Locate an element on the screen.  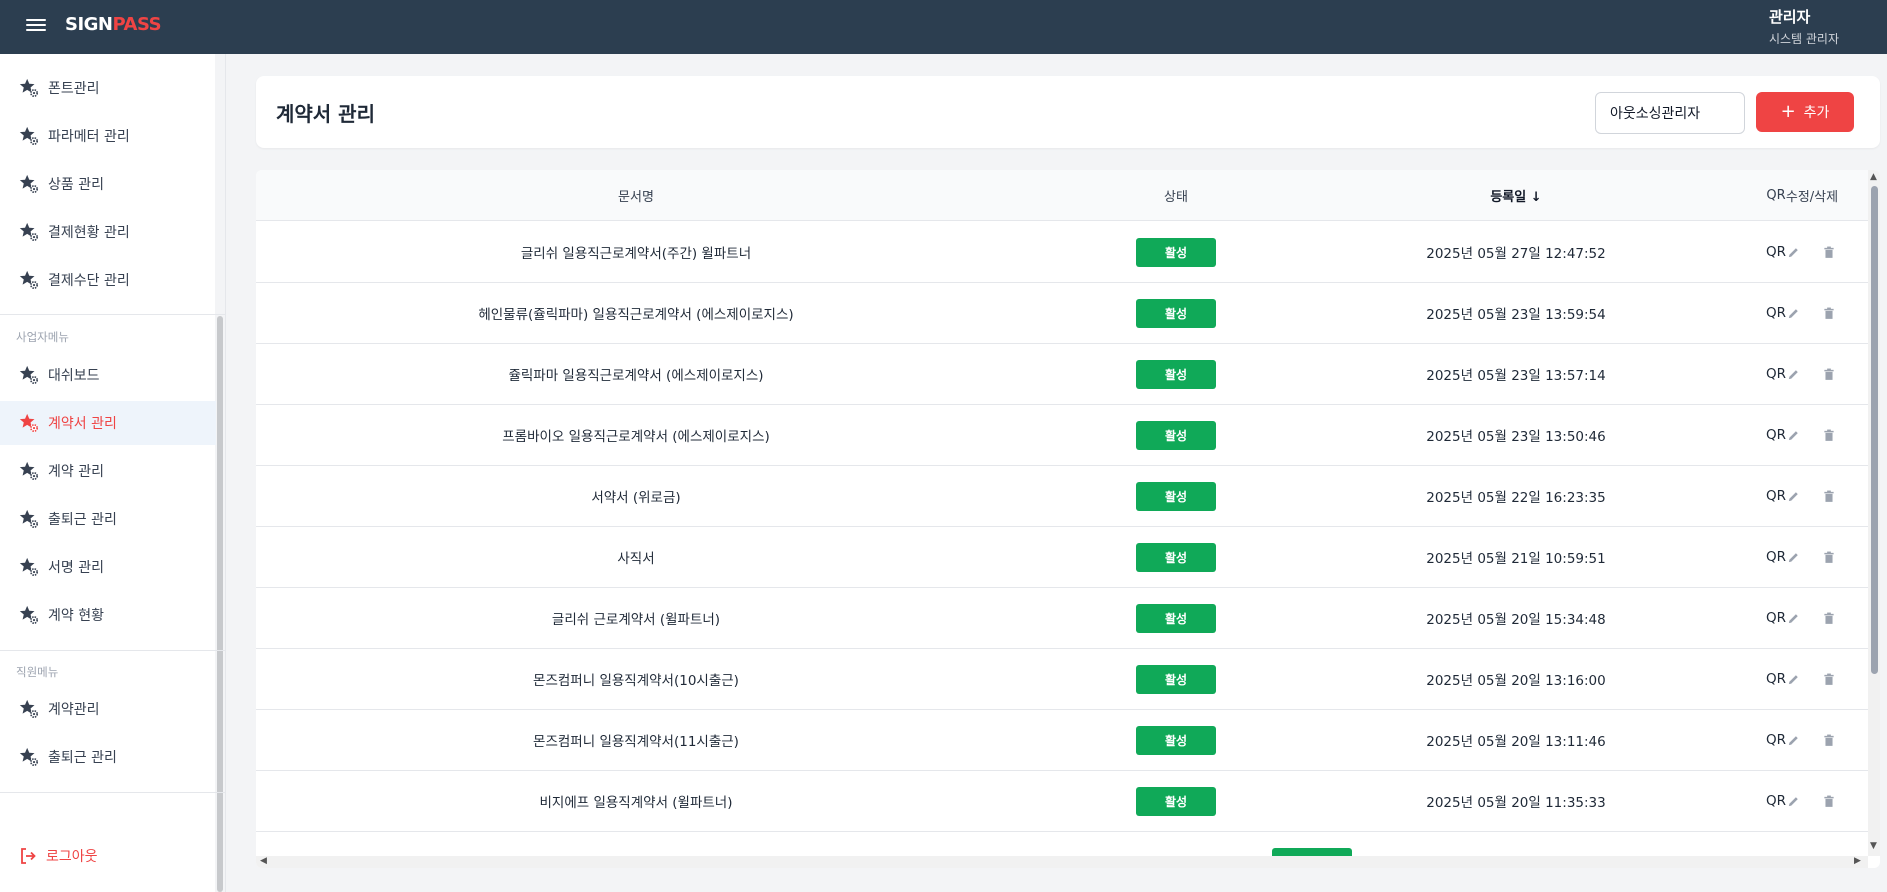
cell-document-name: 글리쉬 일용직근로계약서(주간) 윌파트너 is located at coordinates (636, 252).